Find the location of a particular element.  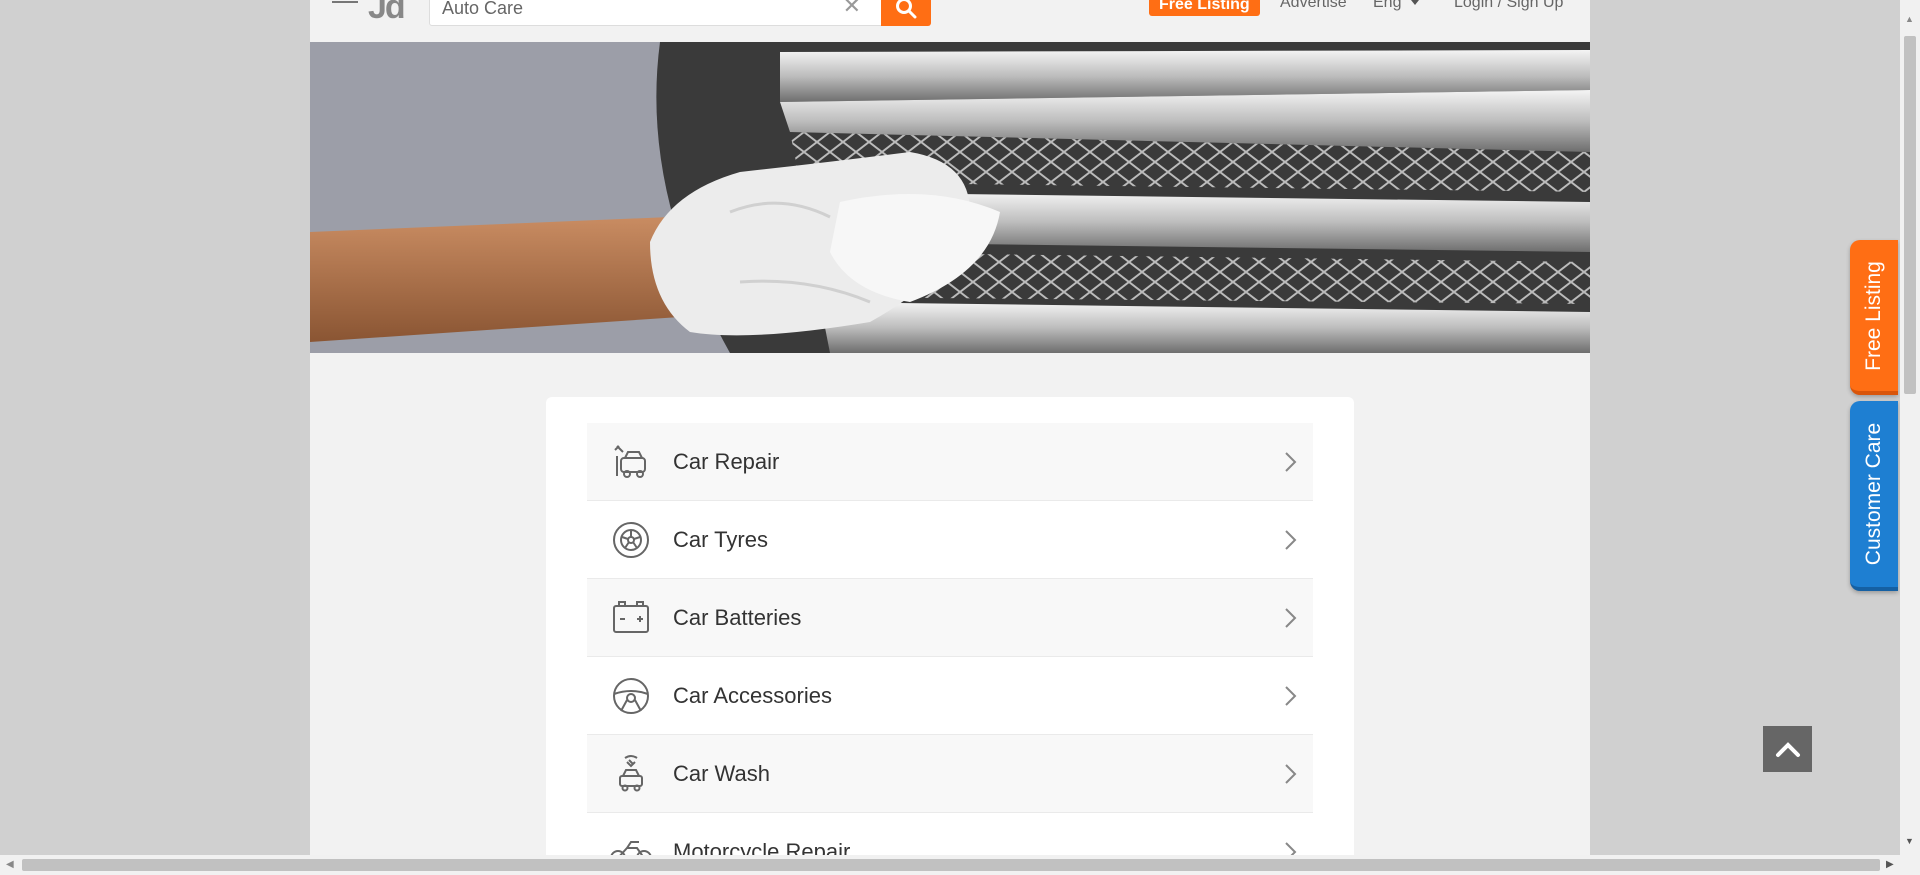

category-item-car-batteries: Car Batteries is located at coordinates (950, 618).